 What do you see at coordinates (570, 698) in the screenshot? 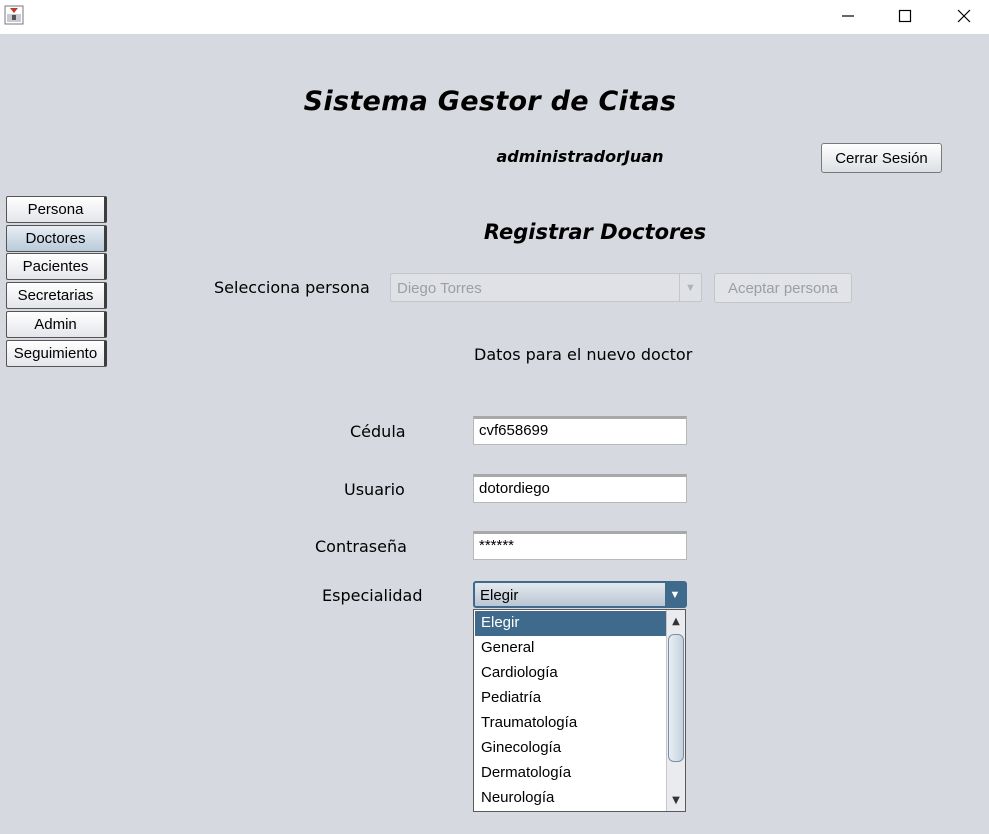
I see `dropdown-option-pediatria: Pediatría` at bounding box center [570, 698].